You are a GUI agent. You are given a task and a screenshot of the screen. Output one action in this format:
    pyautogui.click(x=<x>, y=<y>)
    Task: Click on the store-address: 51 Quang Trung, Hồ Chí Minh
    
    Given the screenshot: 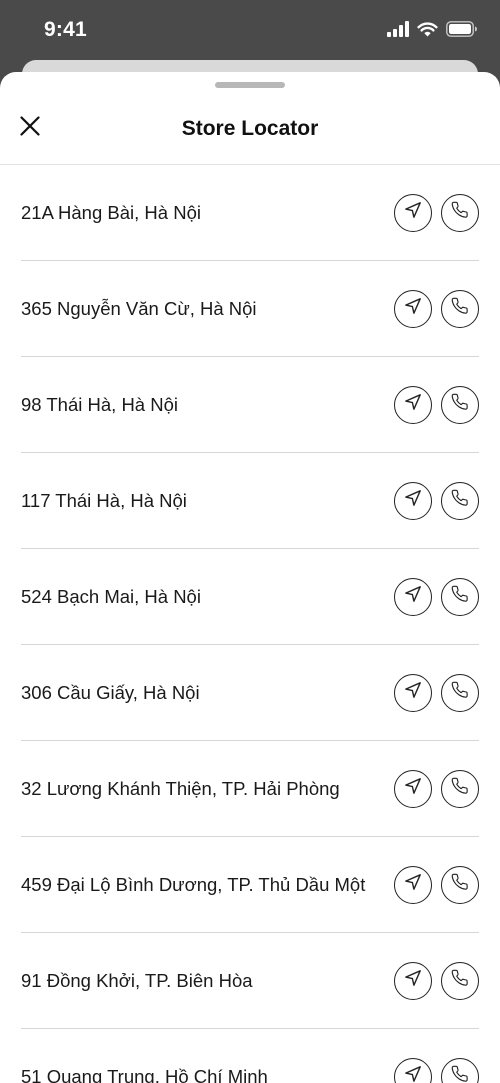 What is the action you would take?
    pyautogui.click(x=144, y=1074)
    